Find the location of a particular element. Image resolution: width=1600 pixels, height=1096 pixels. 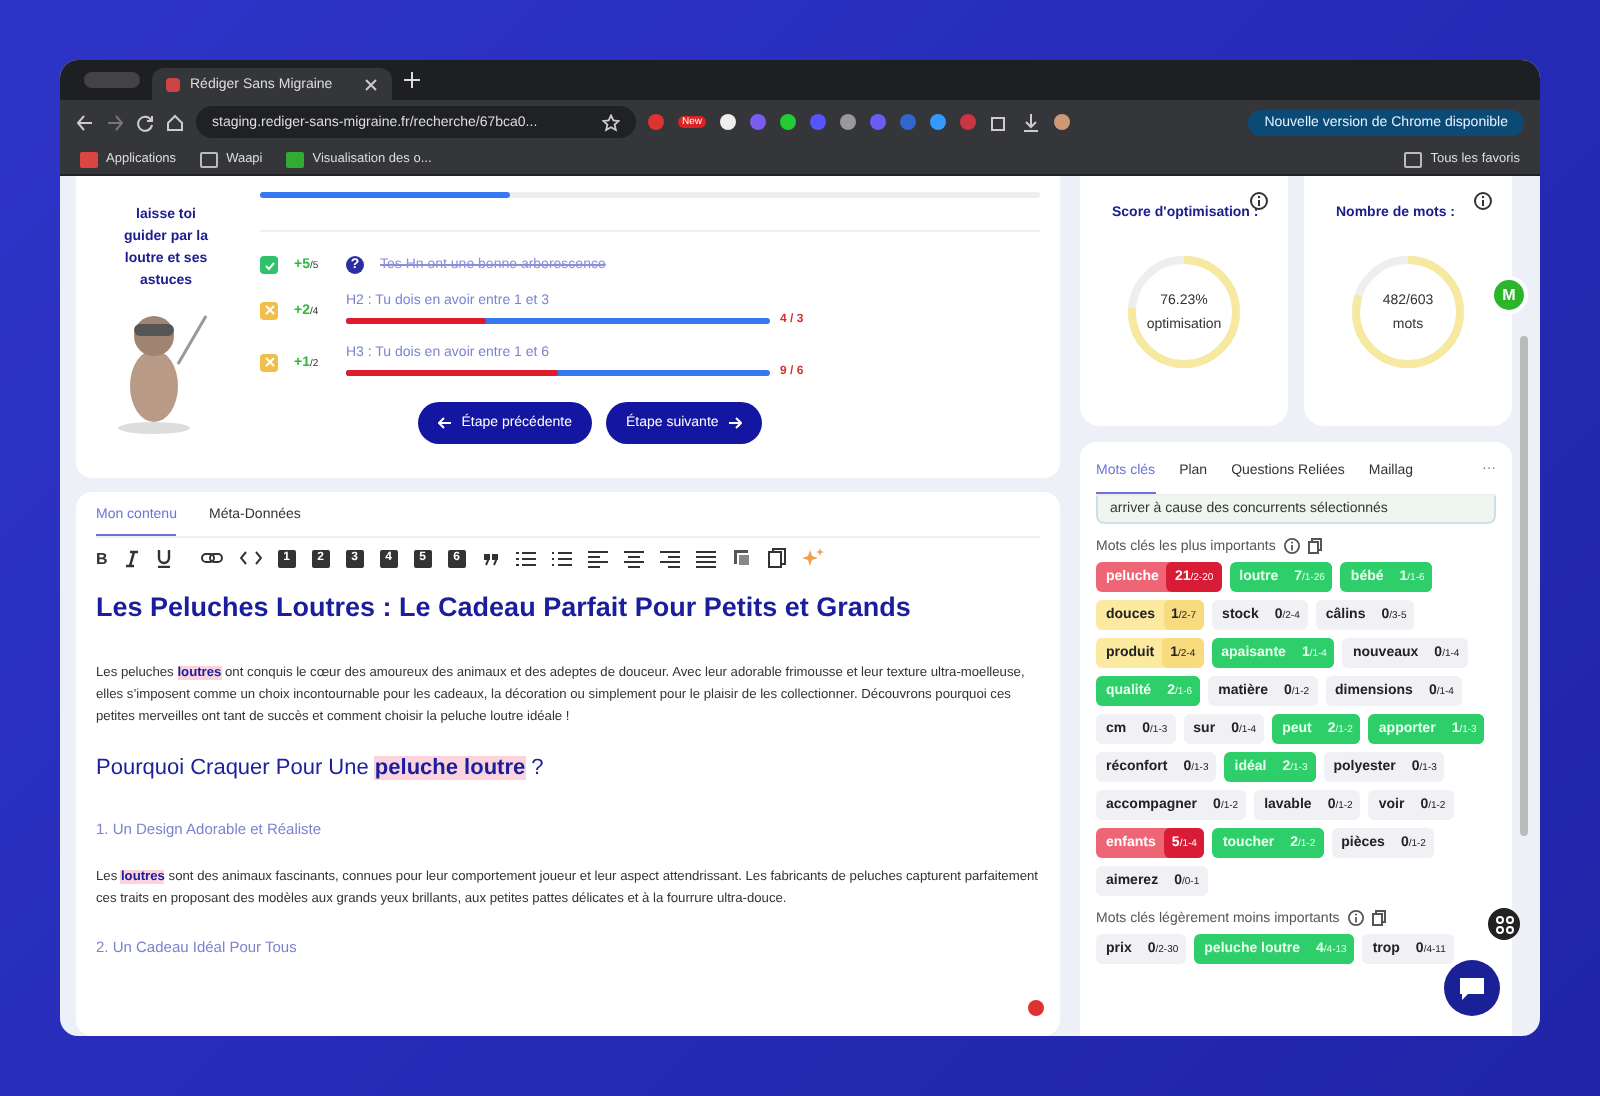

align-right-icon is located at coordinates (669, 558).